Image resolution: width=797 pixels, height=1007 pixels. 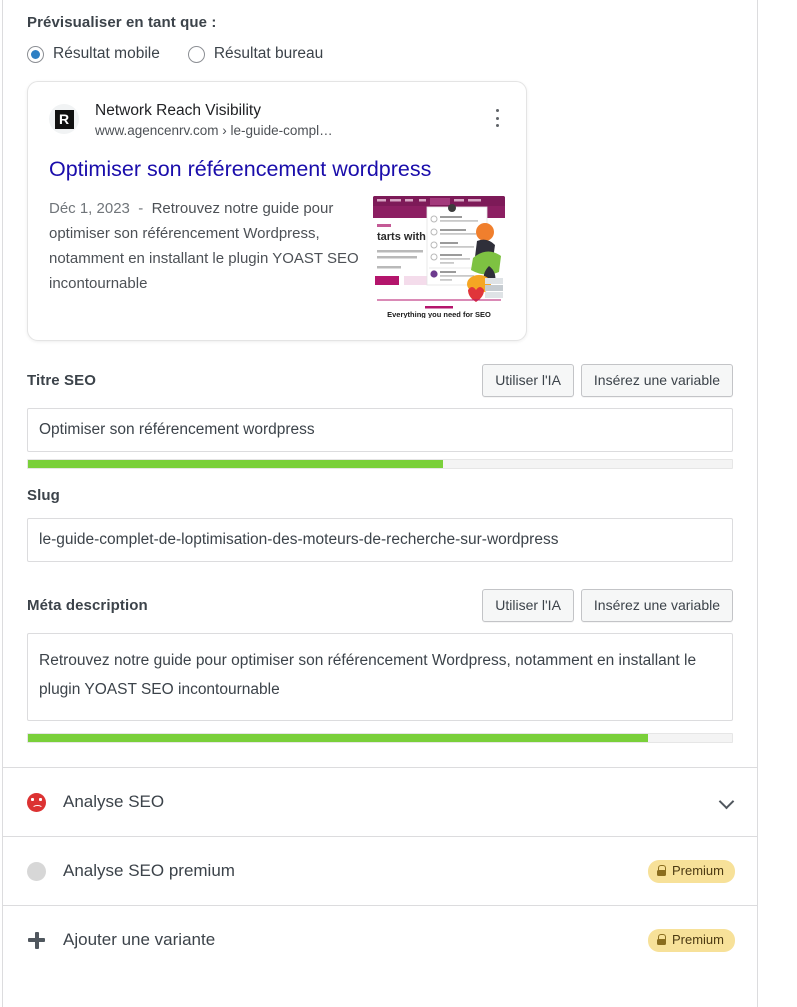 What do you see at coordinates (439, 314) in the screenshot?
I see `svg-text: Everything you need for SEO` at bounding box center [439, 314].